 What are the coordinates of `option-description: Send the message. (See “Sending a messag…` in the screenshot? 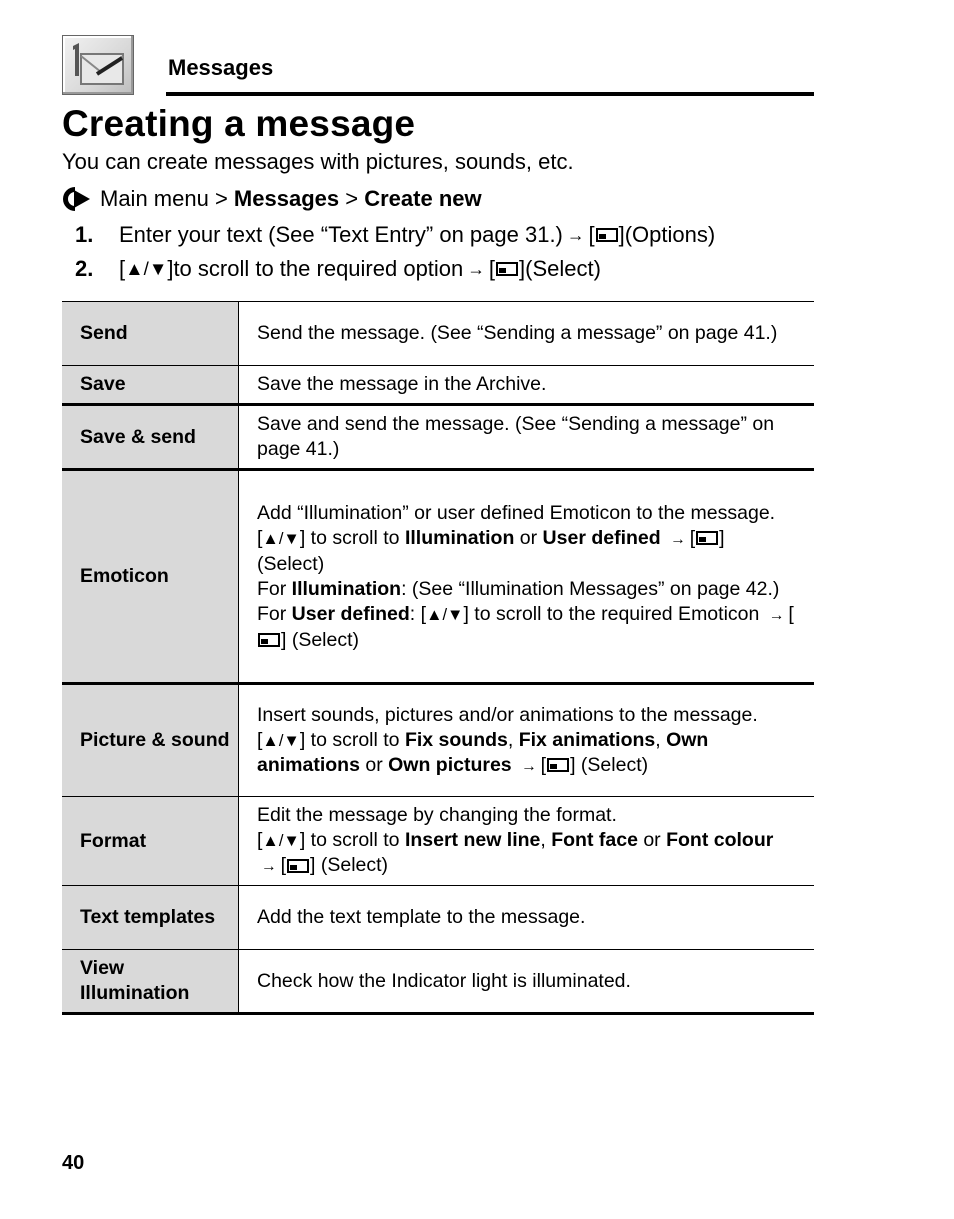 It's located at (526, 333).